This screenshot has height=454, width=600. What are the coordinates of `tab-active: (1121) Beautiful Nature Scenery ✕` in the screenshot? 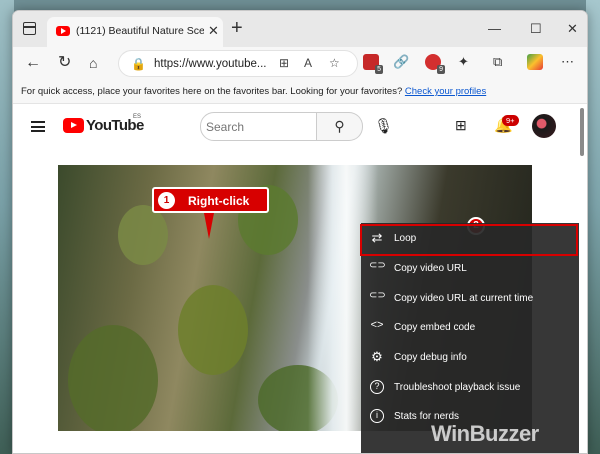 It's located at (135, 32).